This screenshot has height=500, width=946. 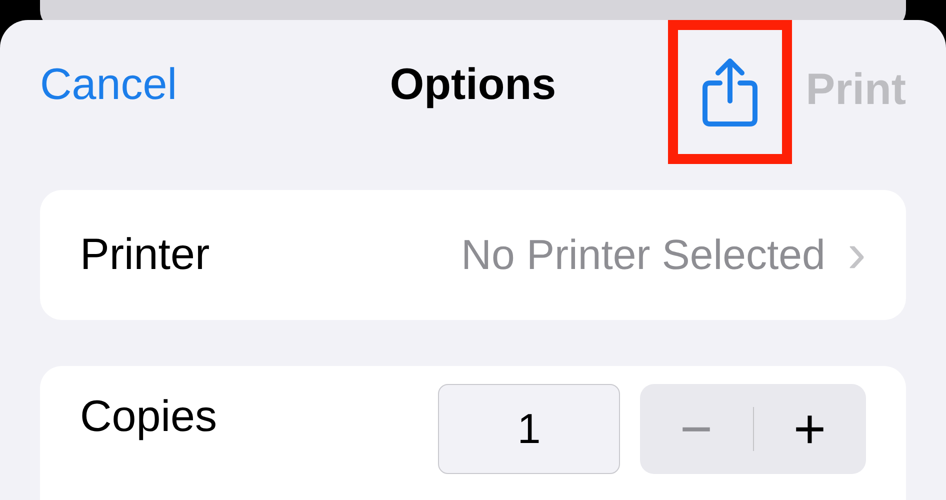 I want to click on printer-label: Printer, so click(x=145, y=255).